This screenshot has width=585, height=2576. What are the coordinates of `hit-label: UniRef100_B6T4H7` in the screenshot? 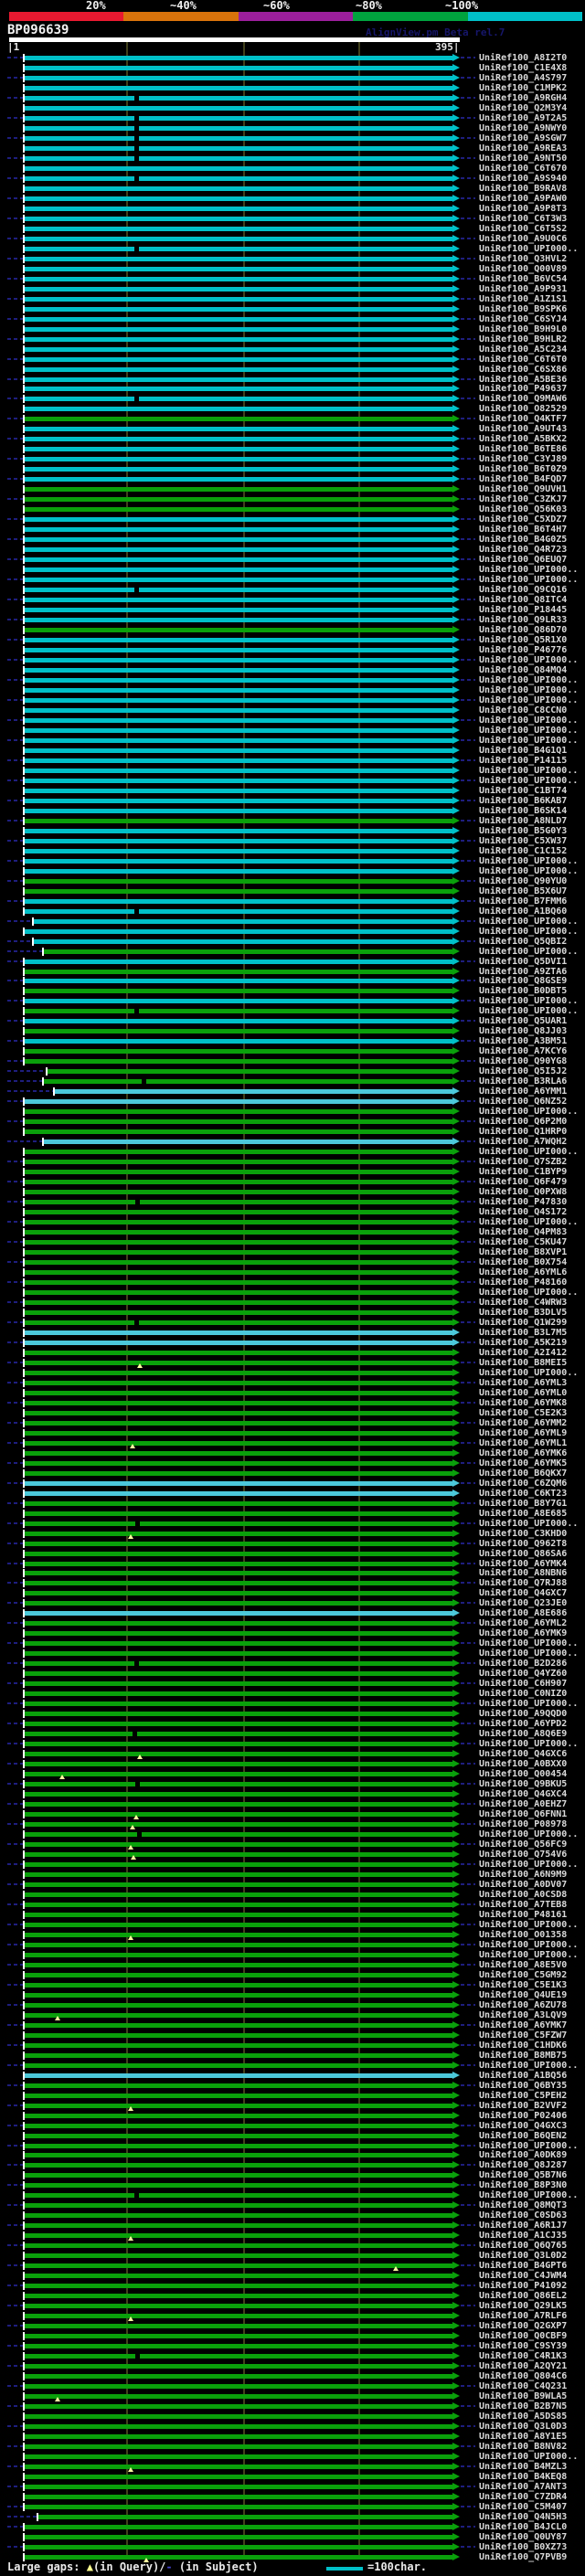 It's located at (523, 530).